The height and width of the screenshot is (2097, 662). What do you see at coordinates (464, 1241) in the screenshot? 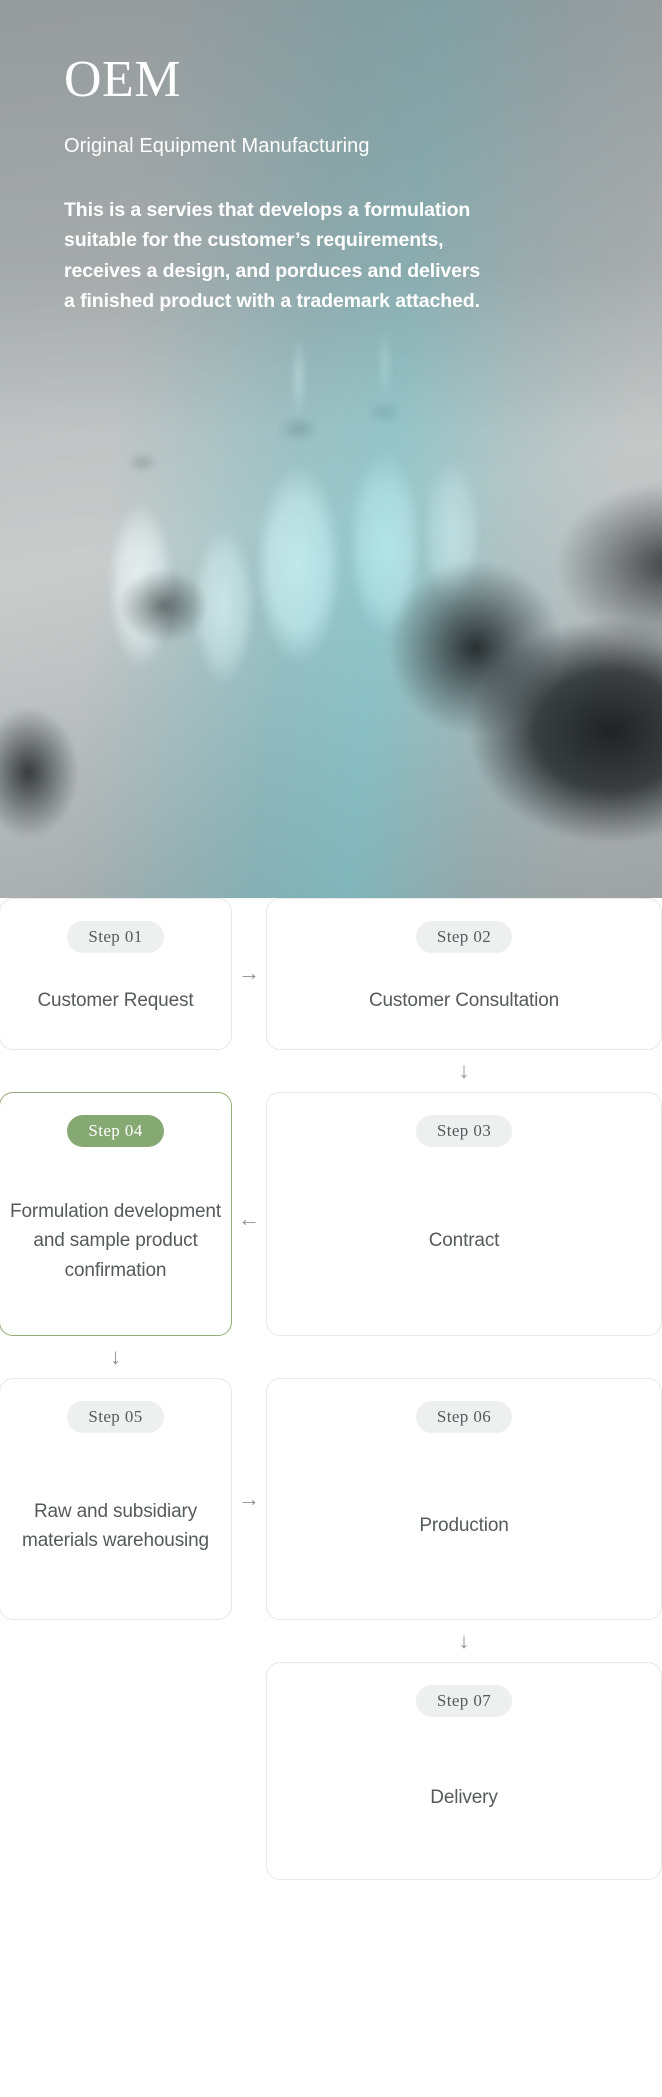
I see `step-label: Contract` at bounding box center [464, 1241].